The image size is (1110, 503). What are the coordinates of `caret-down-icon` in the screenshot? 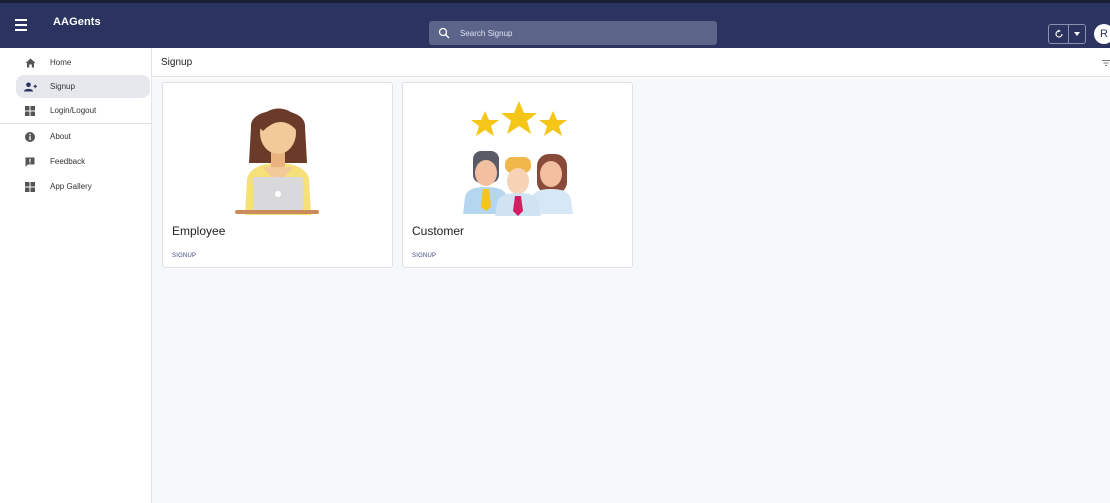 It's located at (1077, 34).